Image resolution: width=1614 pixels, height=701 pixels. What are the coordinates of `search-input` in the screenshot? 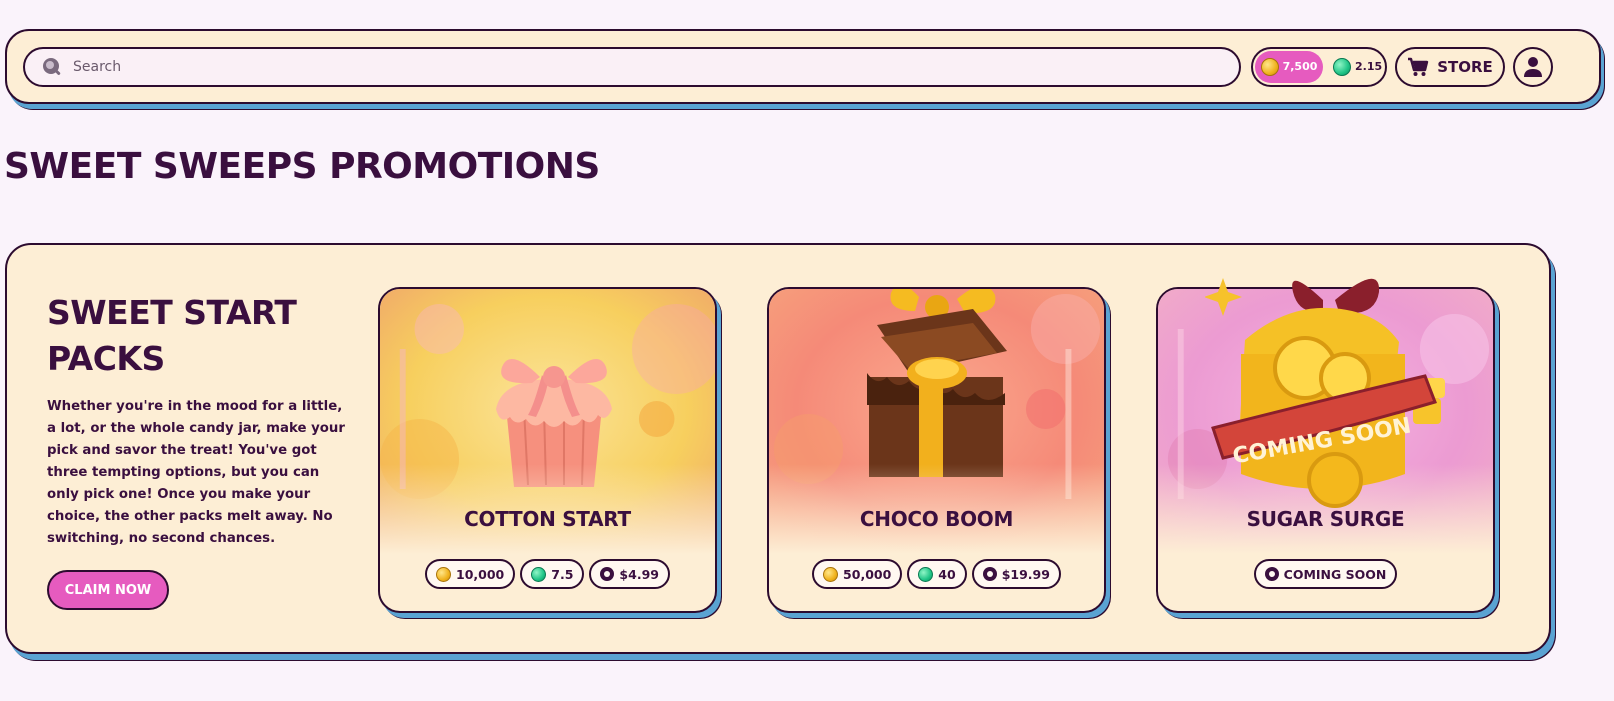 It's located at (656, 66).